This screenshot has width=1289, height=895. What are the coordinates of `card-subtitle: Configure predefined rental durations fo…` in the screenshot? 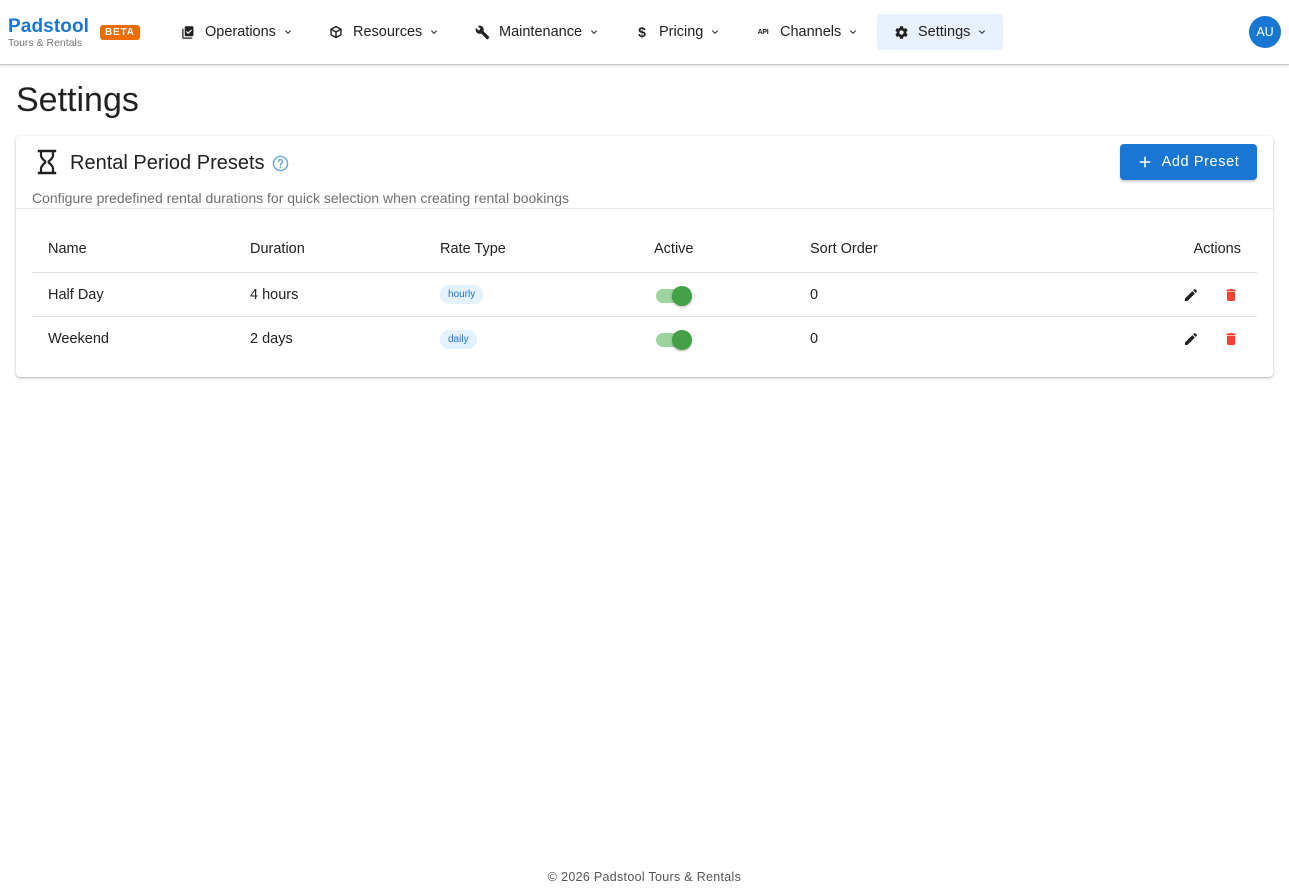 It's located at (300, 198).